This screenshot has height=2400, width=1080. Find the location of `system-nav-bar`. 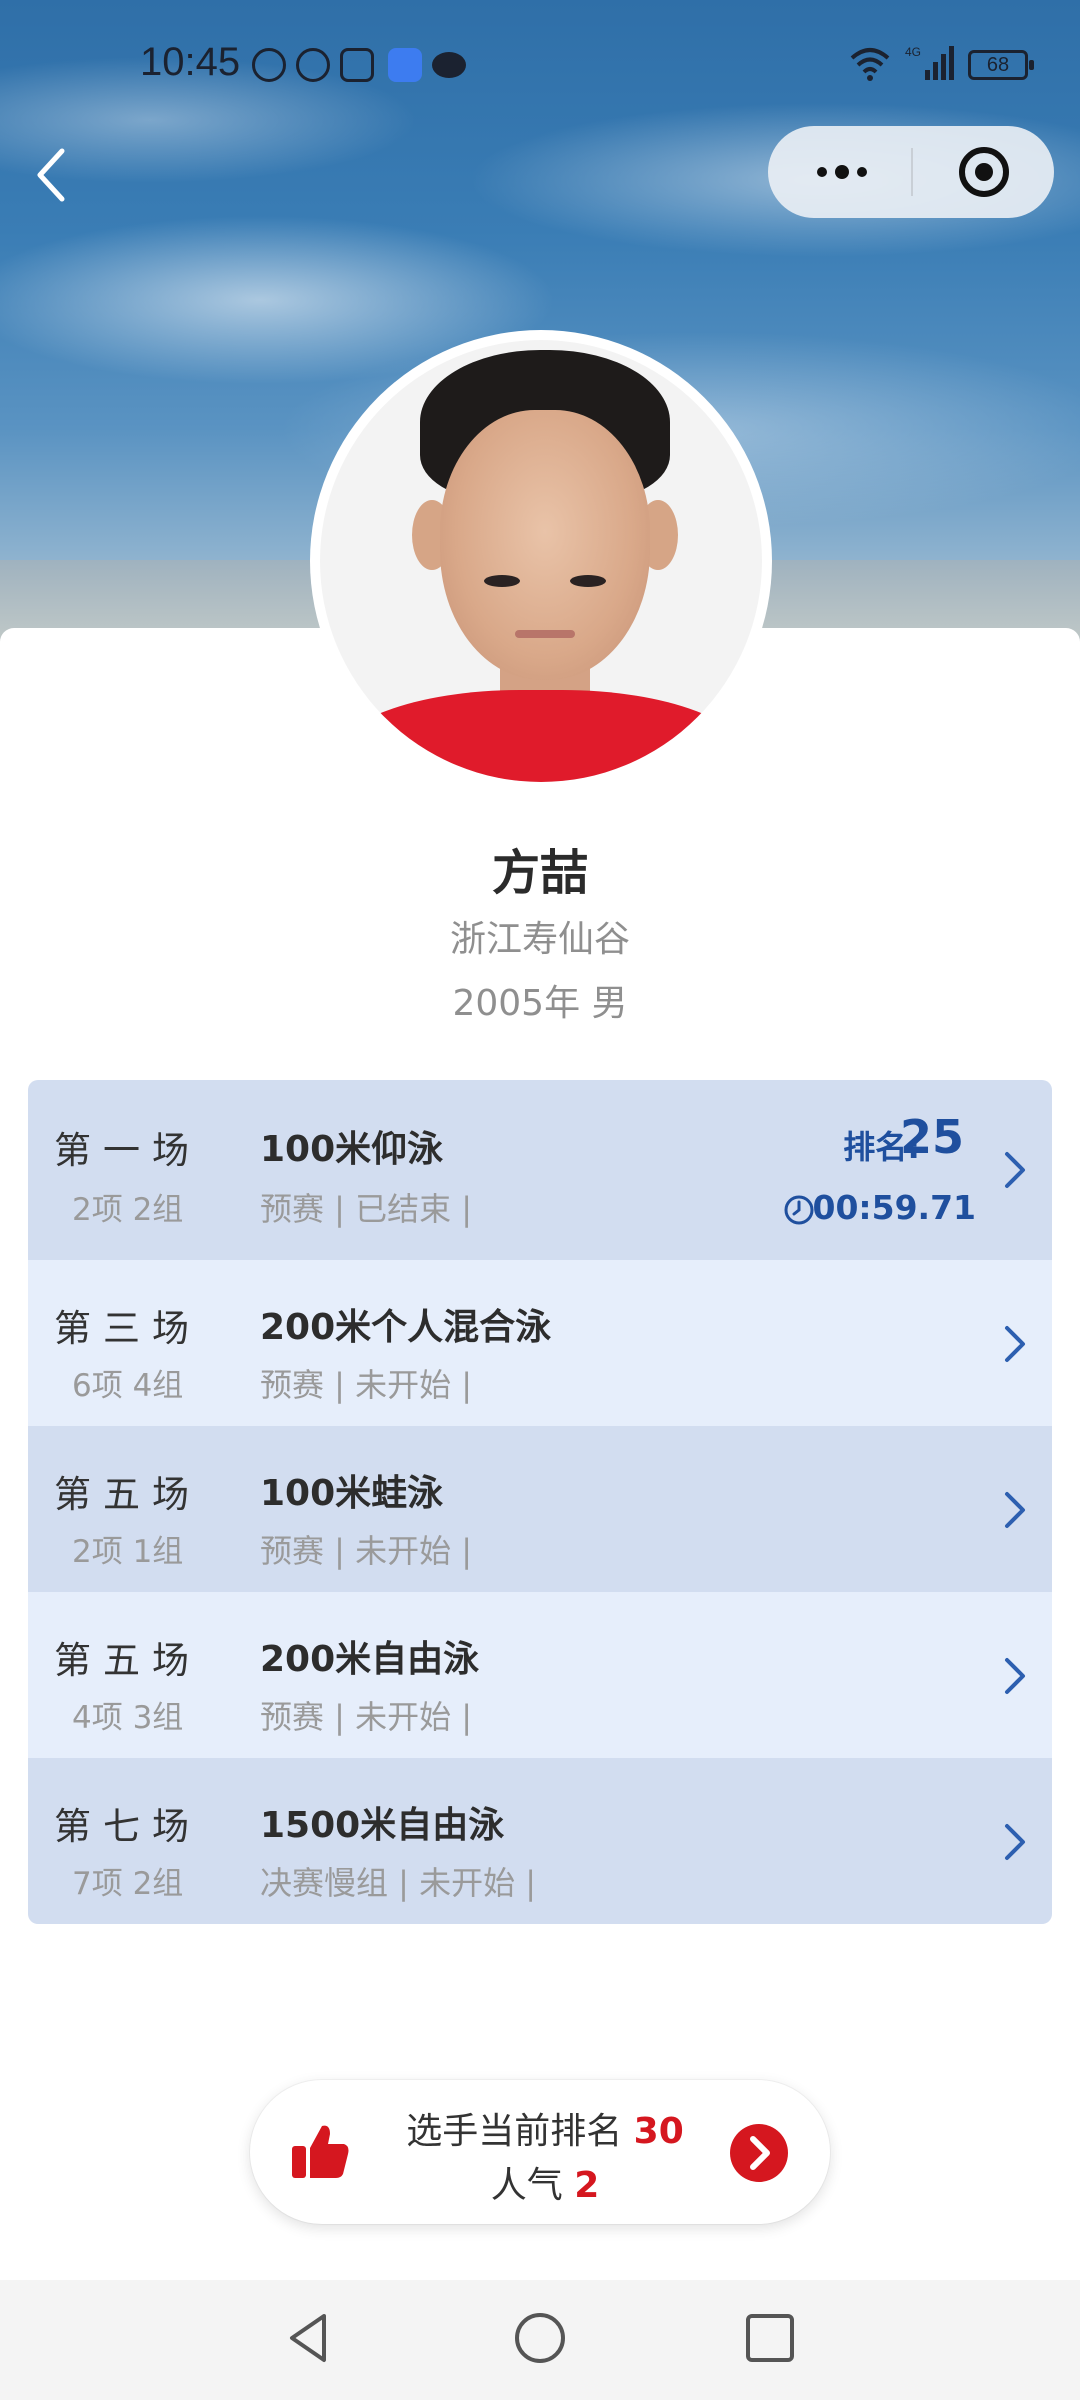

system-nav-bar is located at coordinates (540, 2340).